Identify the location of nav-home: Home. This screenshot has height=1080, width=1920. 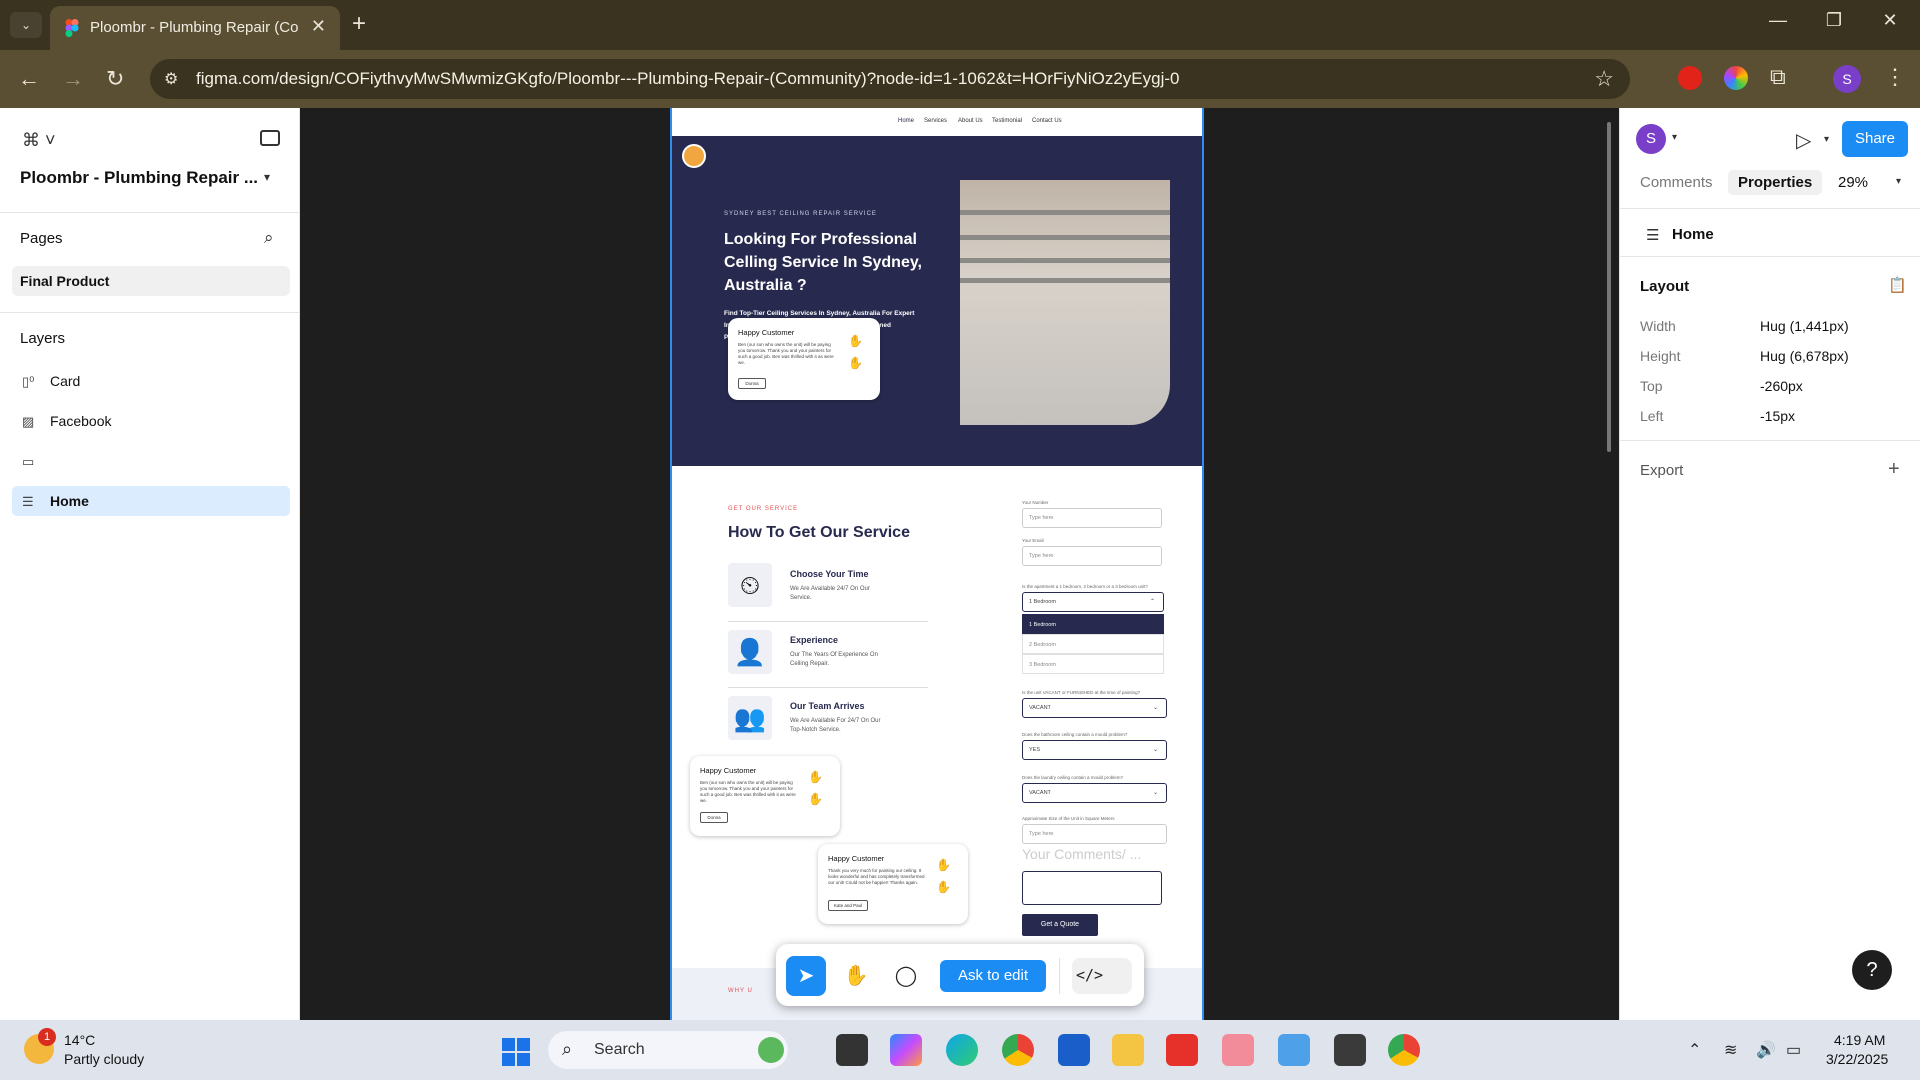
(906, 121).